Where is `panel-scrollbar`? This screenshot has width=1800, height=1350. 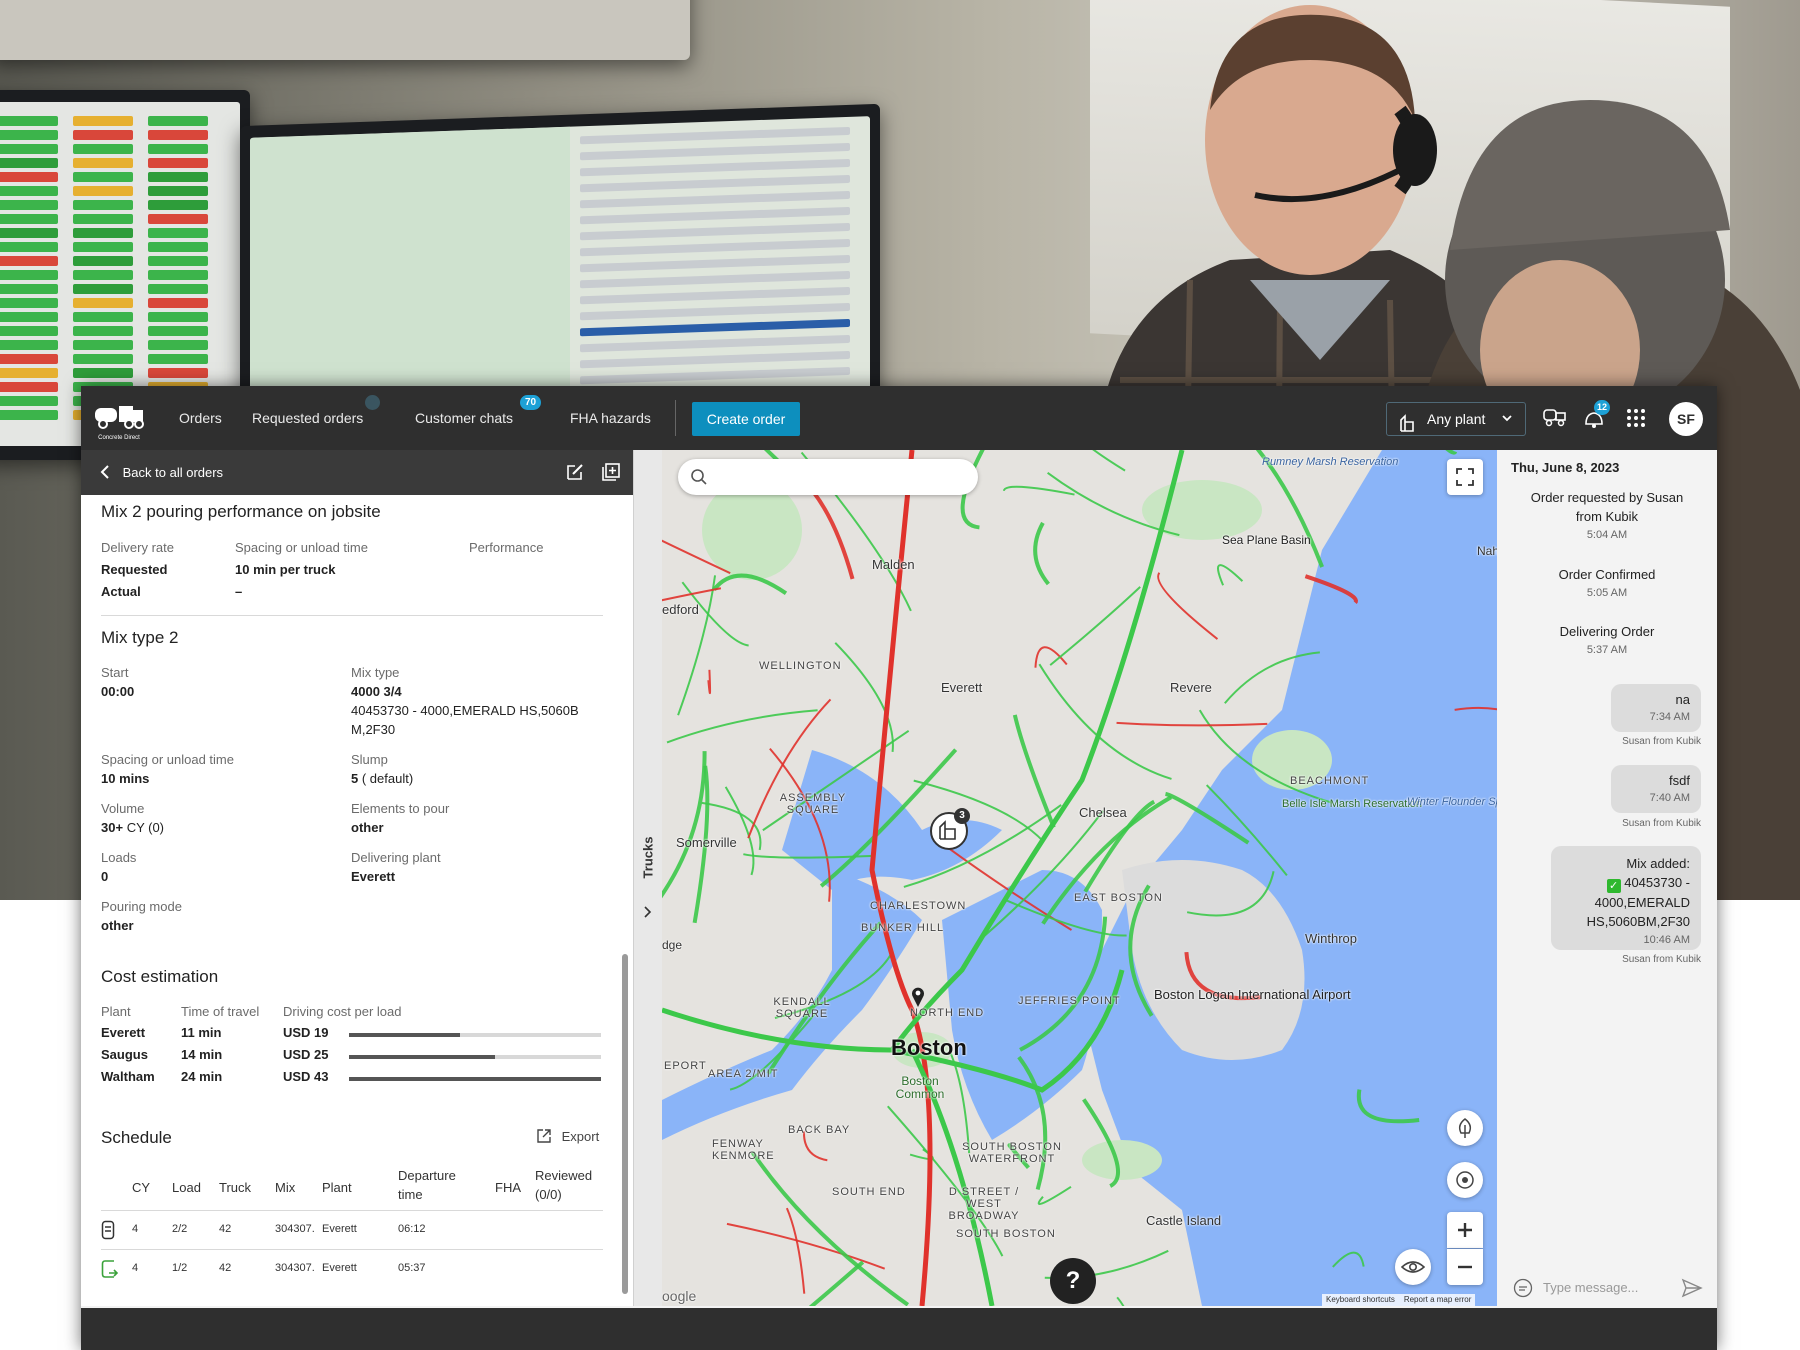 panel-scrollbar is located at coordinates (625, 1124).